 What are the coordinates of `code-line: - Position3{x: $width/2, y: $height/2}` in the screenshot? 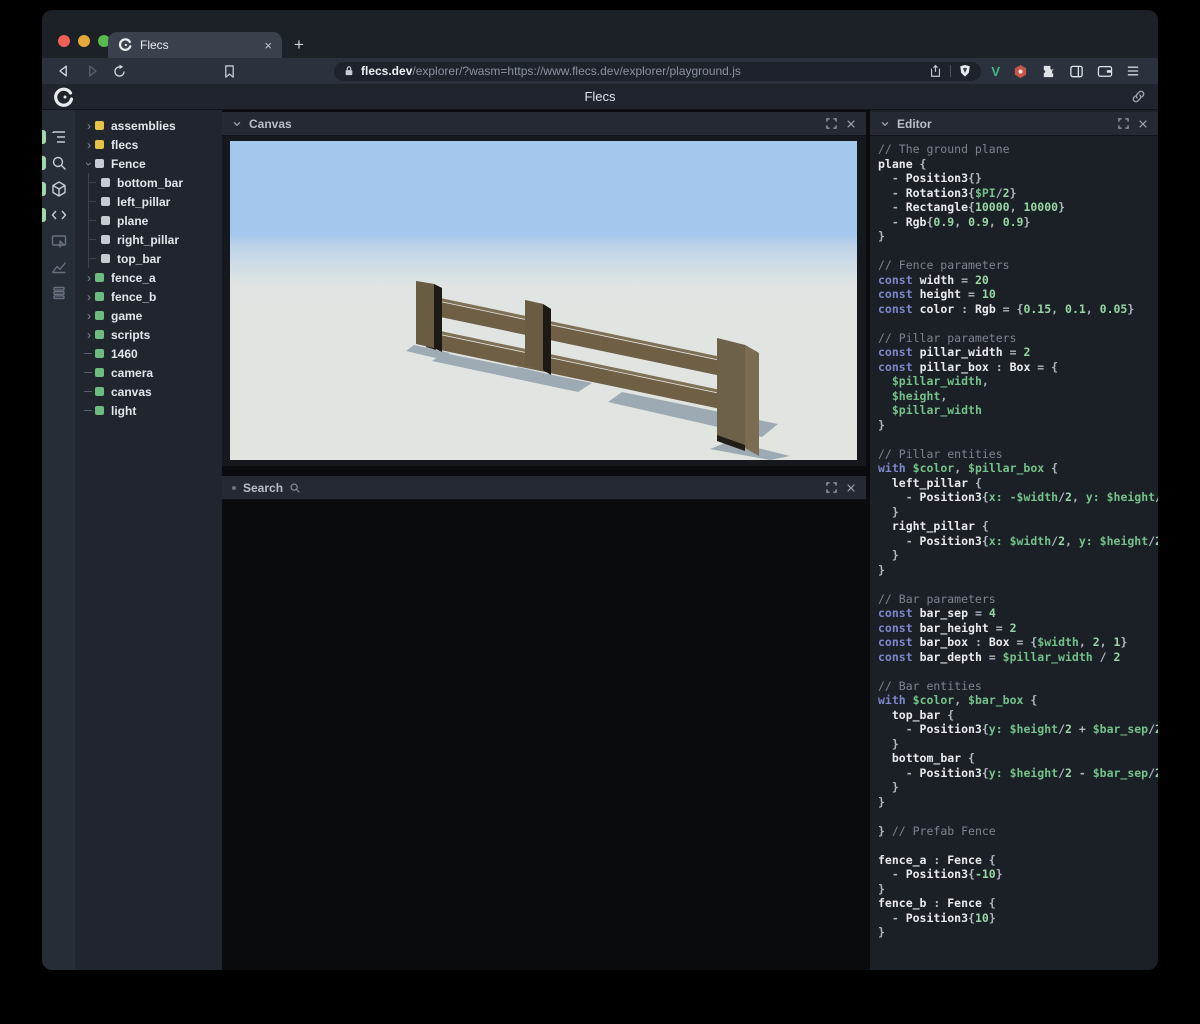 It's located at (1018, 540).